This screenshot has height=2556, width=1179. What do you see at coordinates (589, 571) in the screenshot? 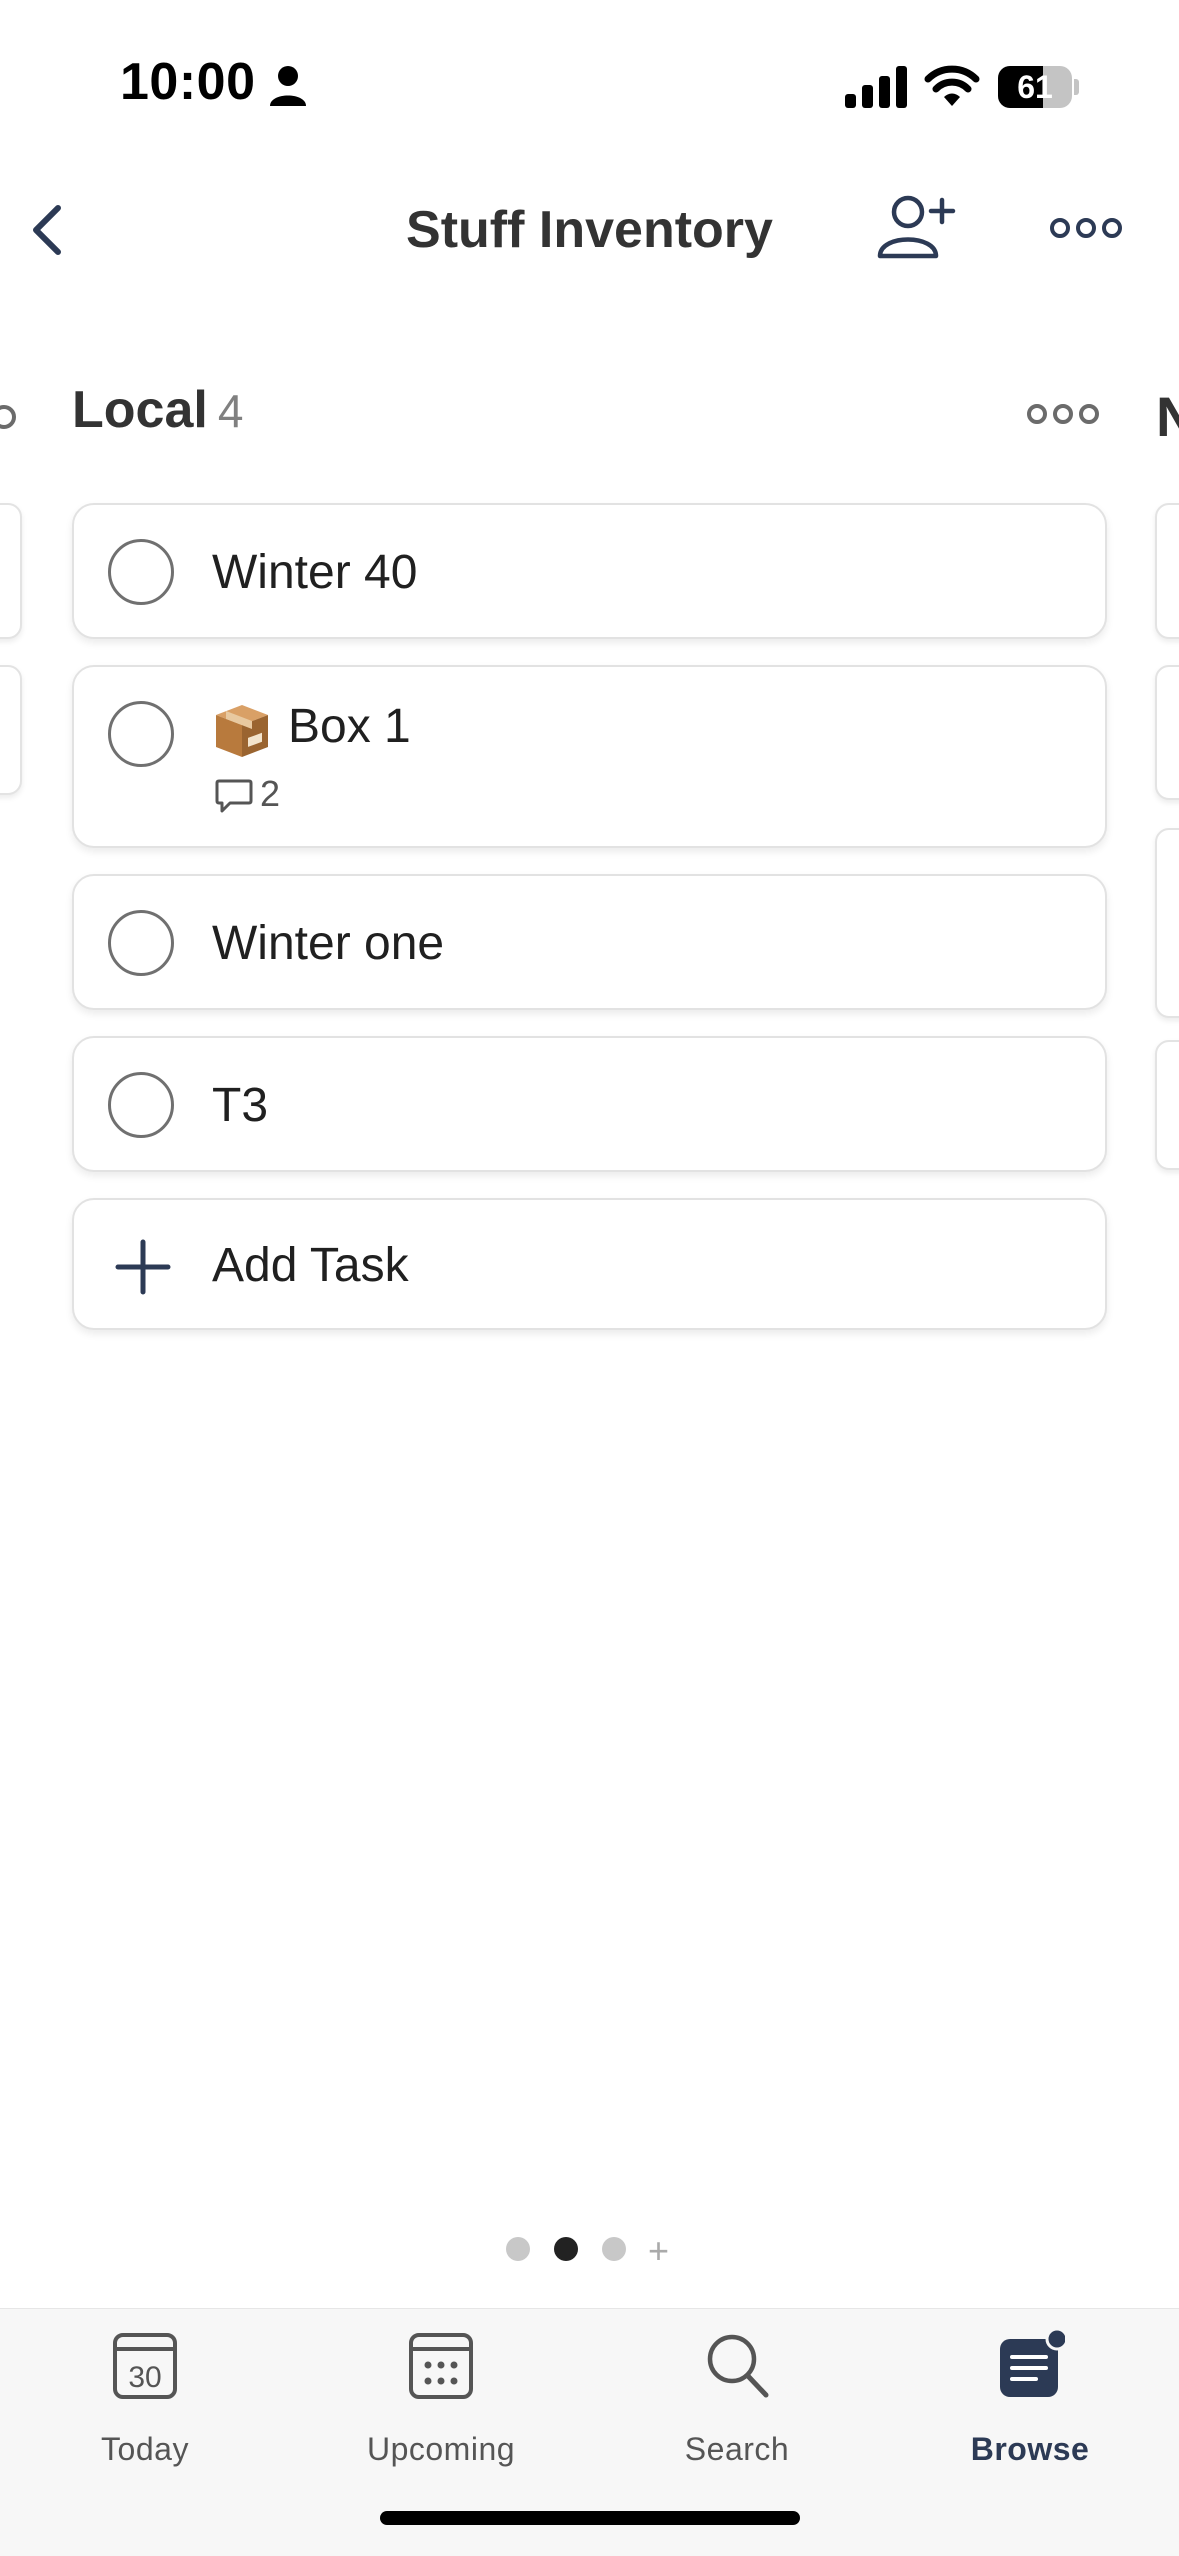
I see `task-card: Winter 40` at bounding box center [589, 571].